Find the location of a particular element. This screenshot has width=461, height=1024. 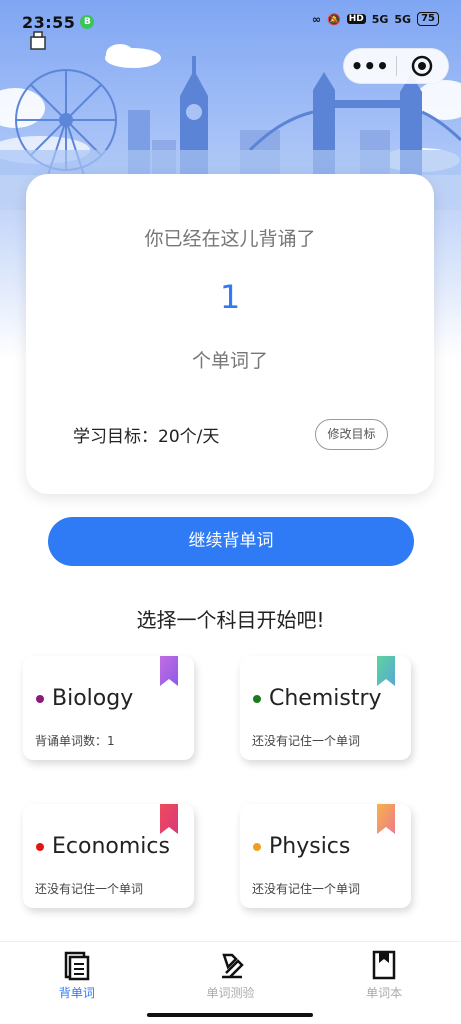

subject-name-row: Biology is located at coordinates (84, 698).